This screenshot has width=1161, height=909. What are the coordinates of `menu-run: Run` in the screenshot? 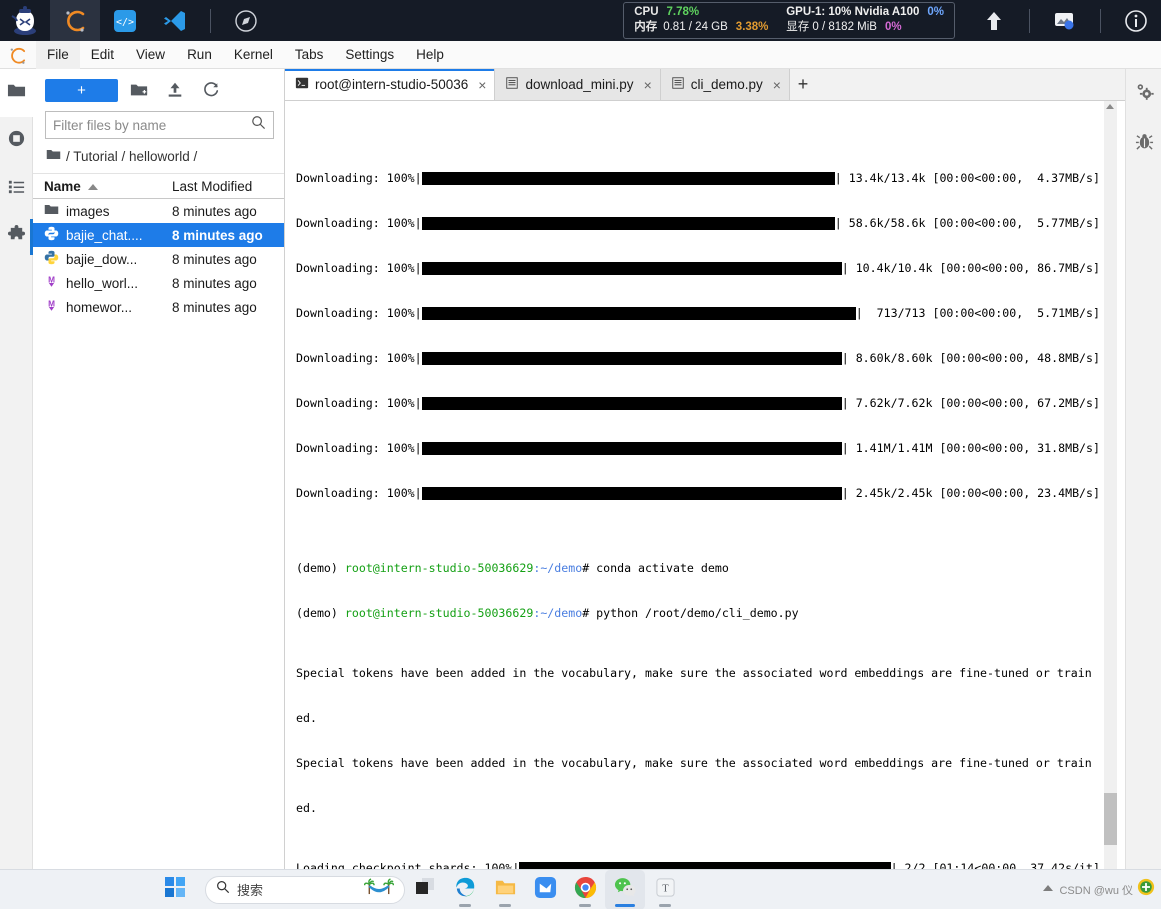 It's located at (199, 55).